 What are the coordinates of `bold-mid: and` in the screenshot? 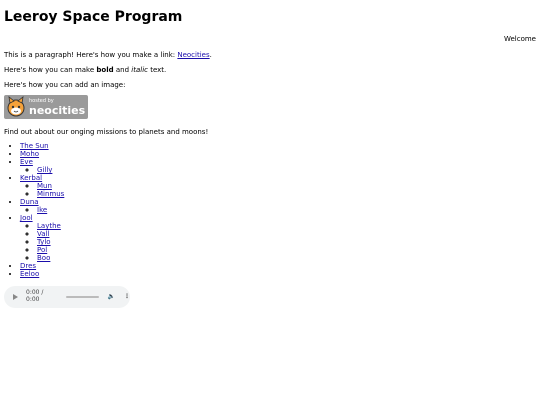 It's located at (122, 70).